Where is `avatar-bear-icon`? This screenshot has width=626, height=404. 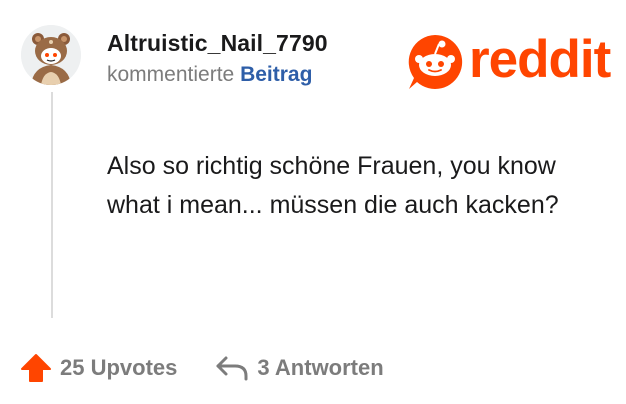 avatar-bear-icon is located at coordinates (51, 55).